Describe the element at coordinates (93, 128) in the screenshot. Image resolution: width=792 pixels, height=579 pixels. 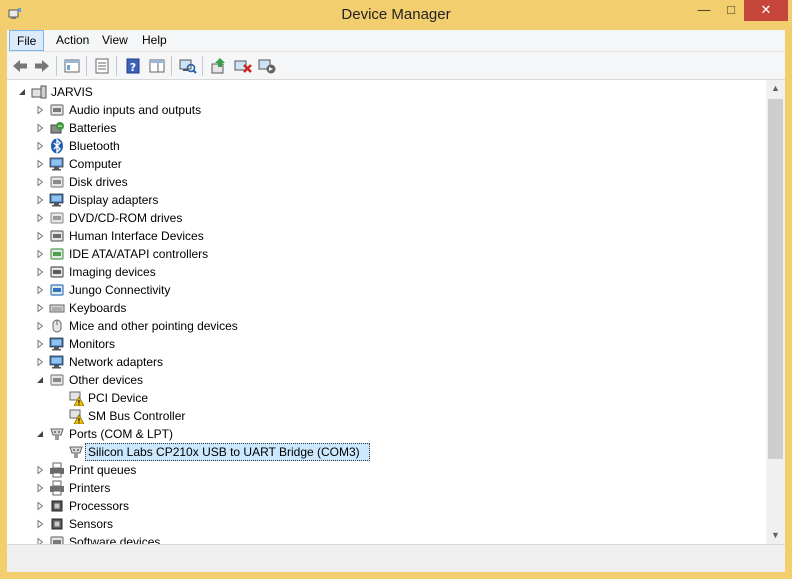
I see `tree-category-label: Batteries` at that location.